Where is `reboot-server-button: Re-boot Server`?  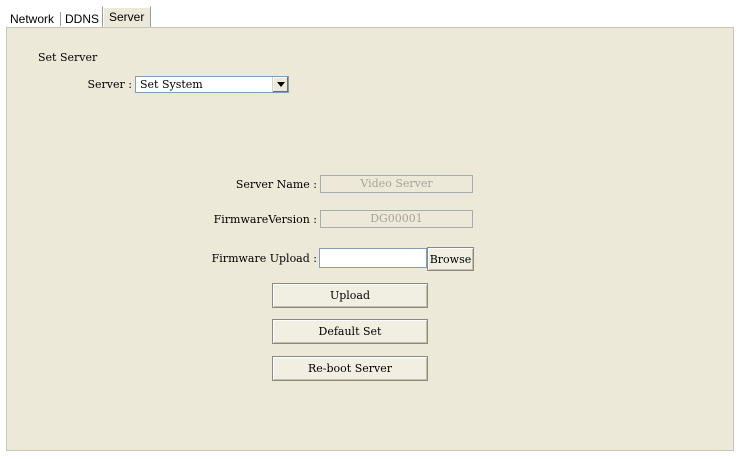 reboot-server-button: Re-boot Server is located at coordinates (350, 368).